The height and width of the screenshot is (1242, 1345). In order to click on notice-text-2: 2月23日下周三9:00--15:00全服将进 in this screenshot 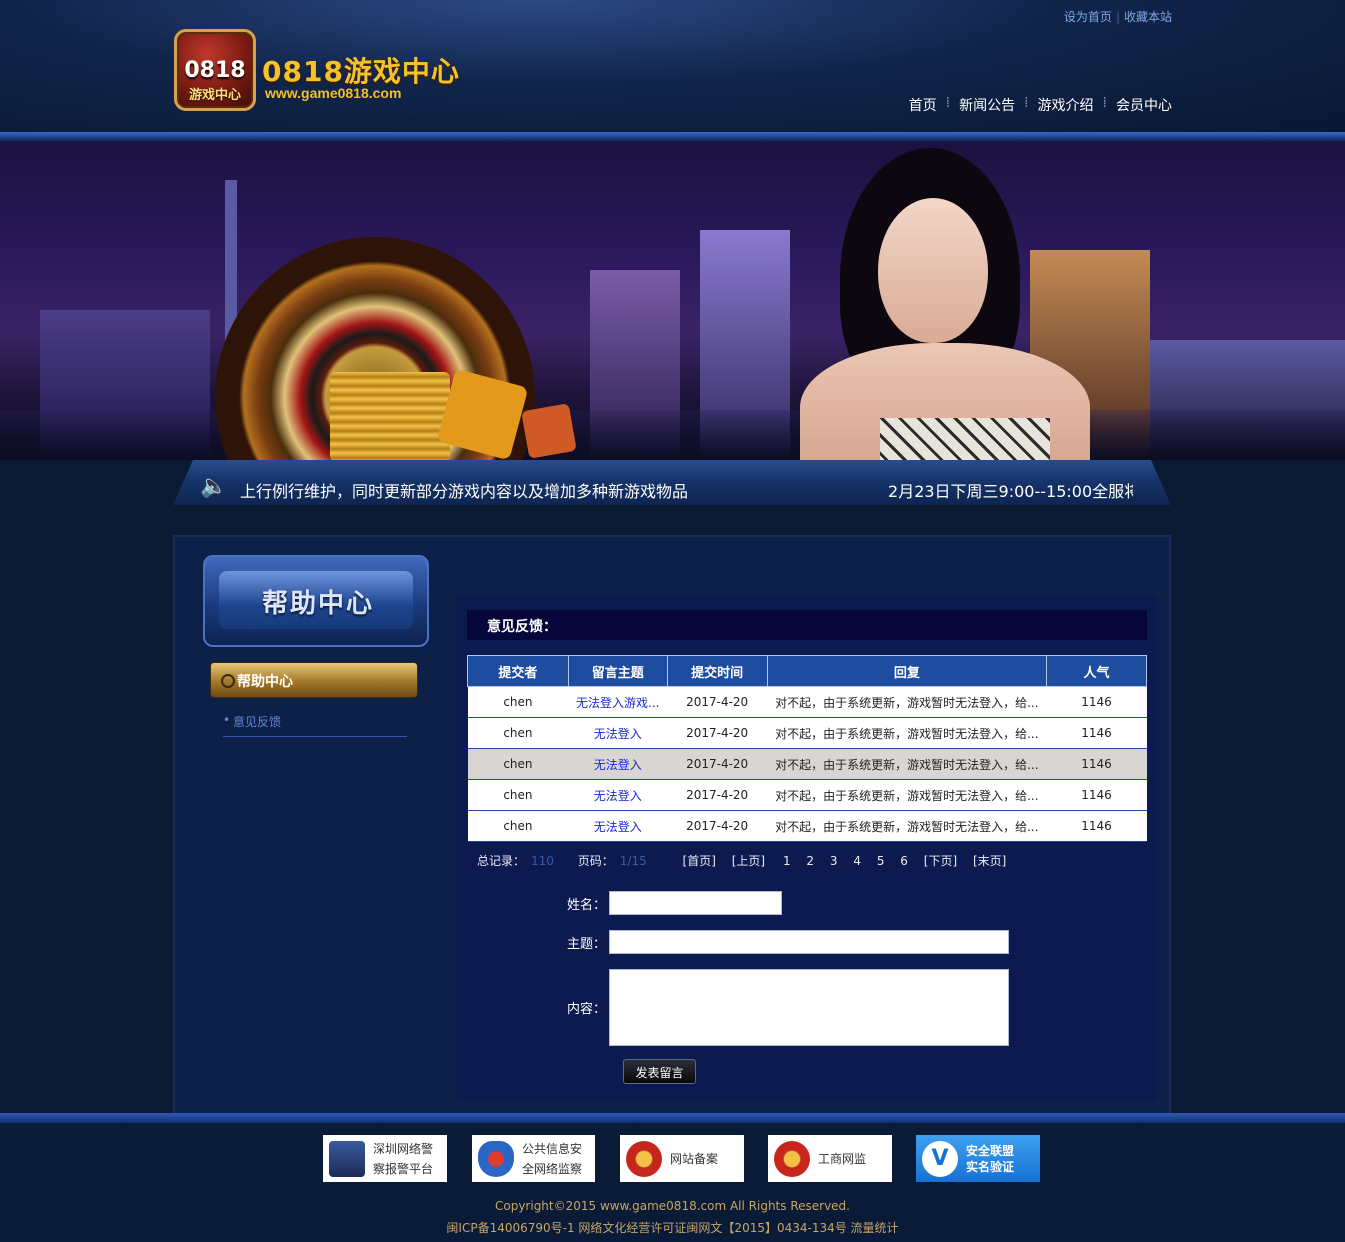, I will do `click(1010, 491)`.